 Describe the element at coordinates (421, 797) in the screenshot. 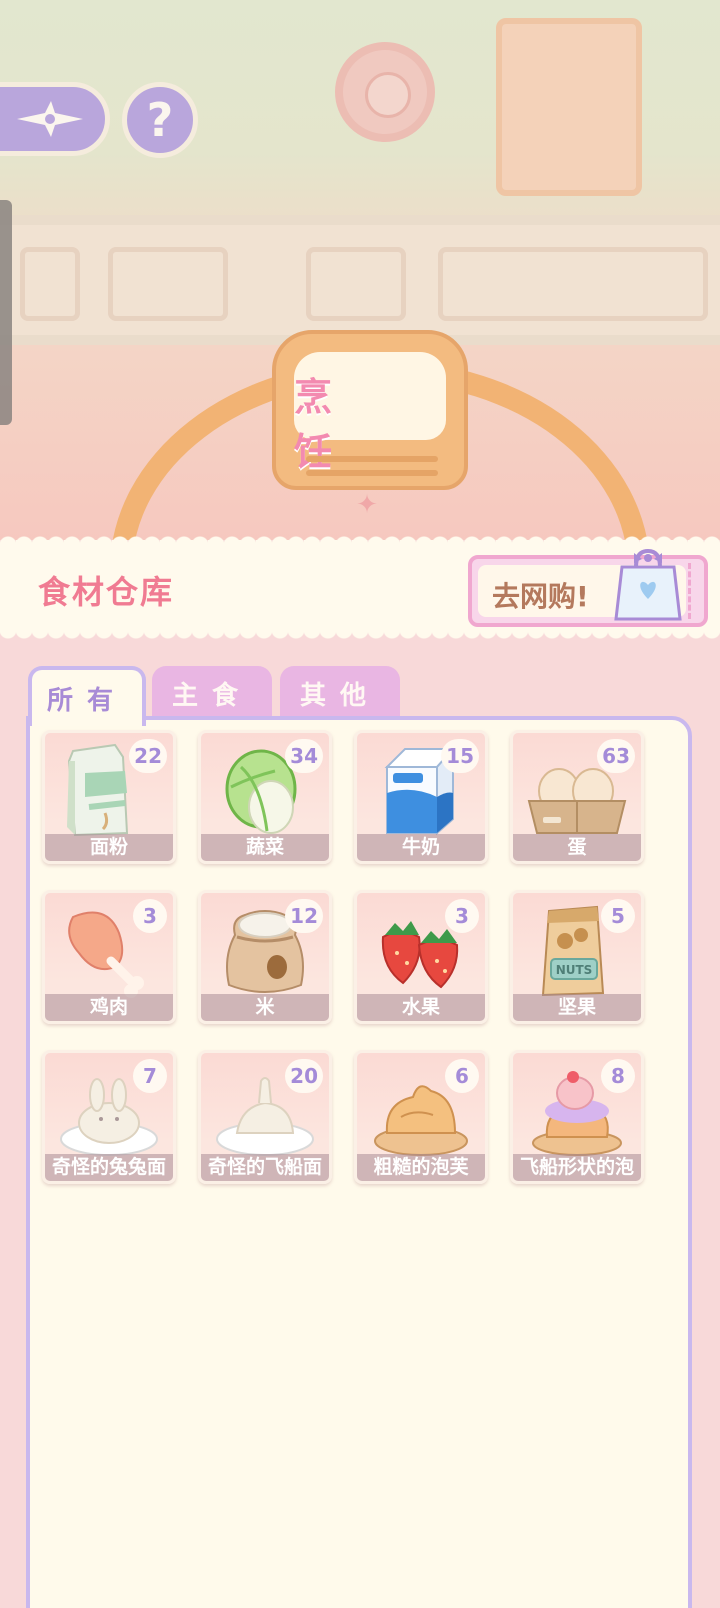

I see `item-card-milk: 15 牛奶` at that location.